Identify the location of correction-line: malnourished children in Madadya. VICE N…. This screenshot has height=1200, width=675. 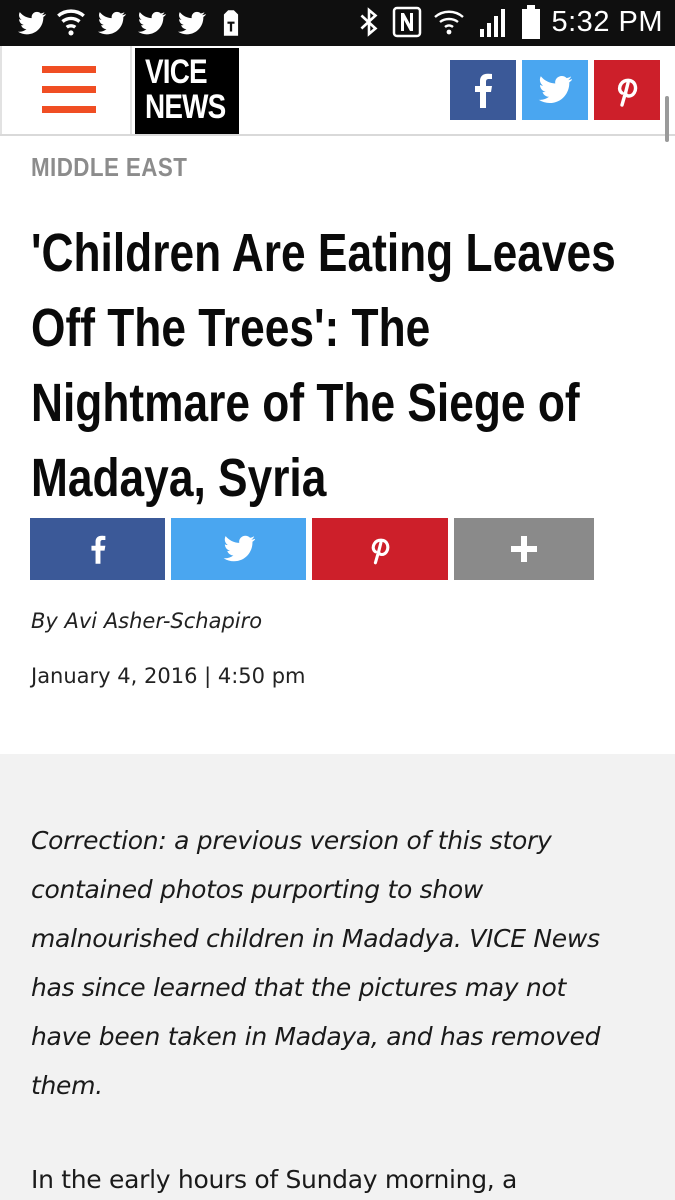
(315, 938).